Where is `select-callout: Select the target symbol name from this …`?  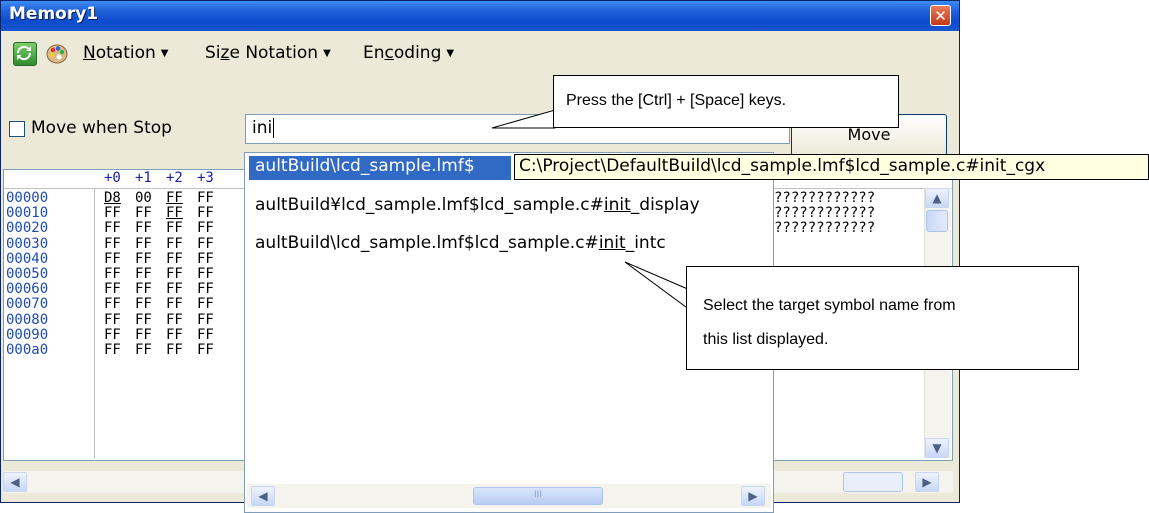
select-callout: Select the target symbol name from this … is located at coordinates (882, 318).